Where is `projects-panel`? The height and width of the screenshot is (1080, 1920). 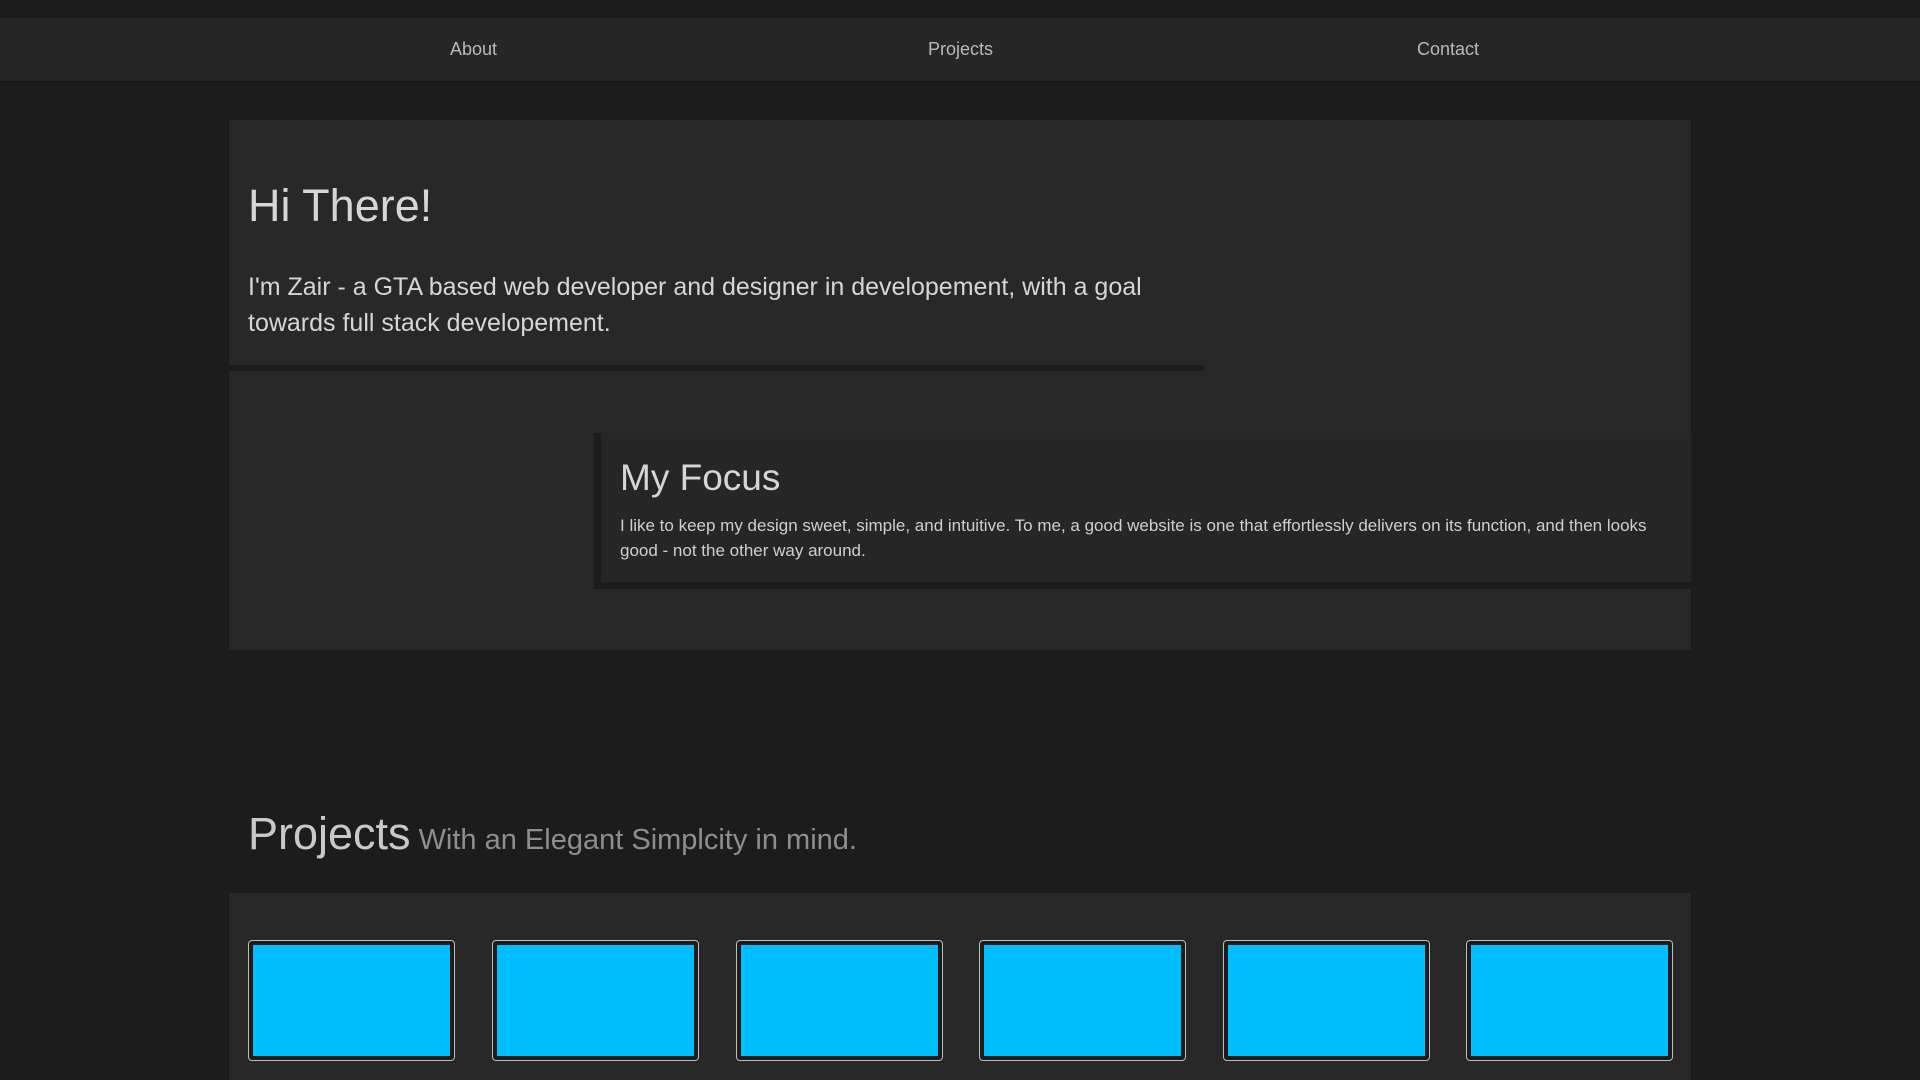 projects-panel is located at coordinates (960, 986).